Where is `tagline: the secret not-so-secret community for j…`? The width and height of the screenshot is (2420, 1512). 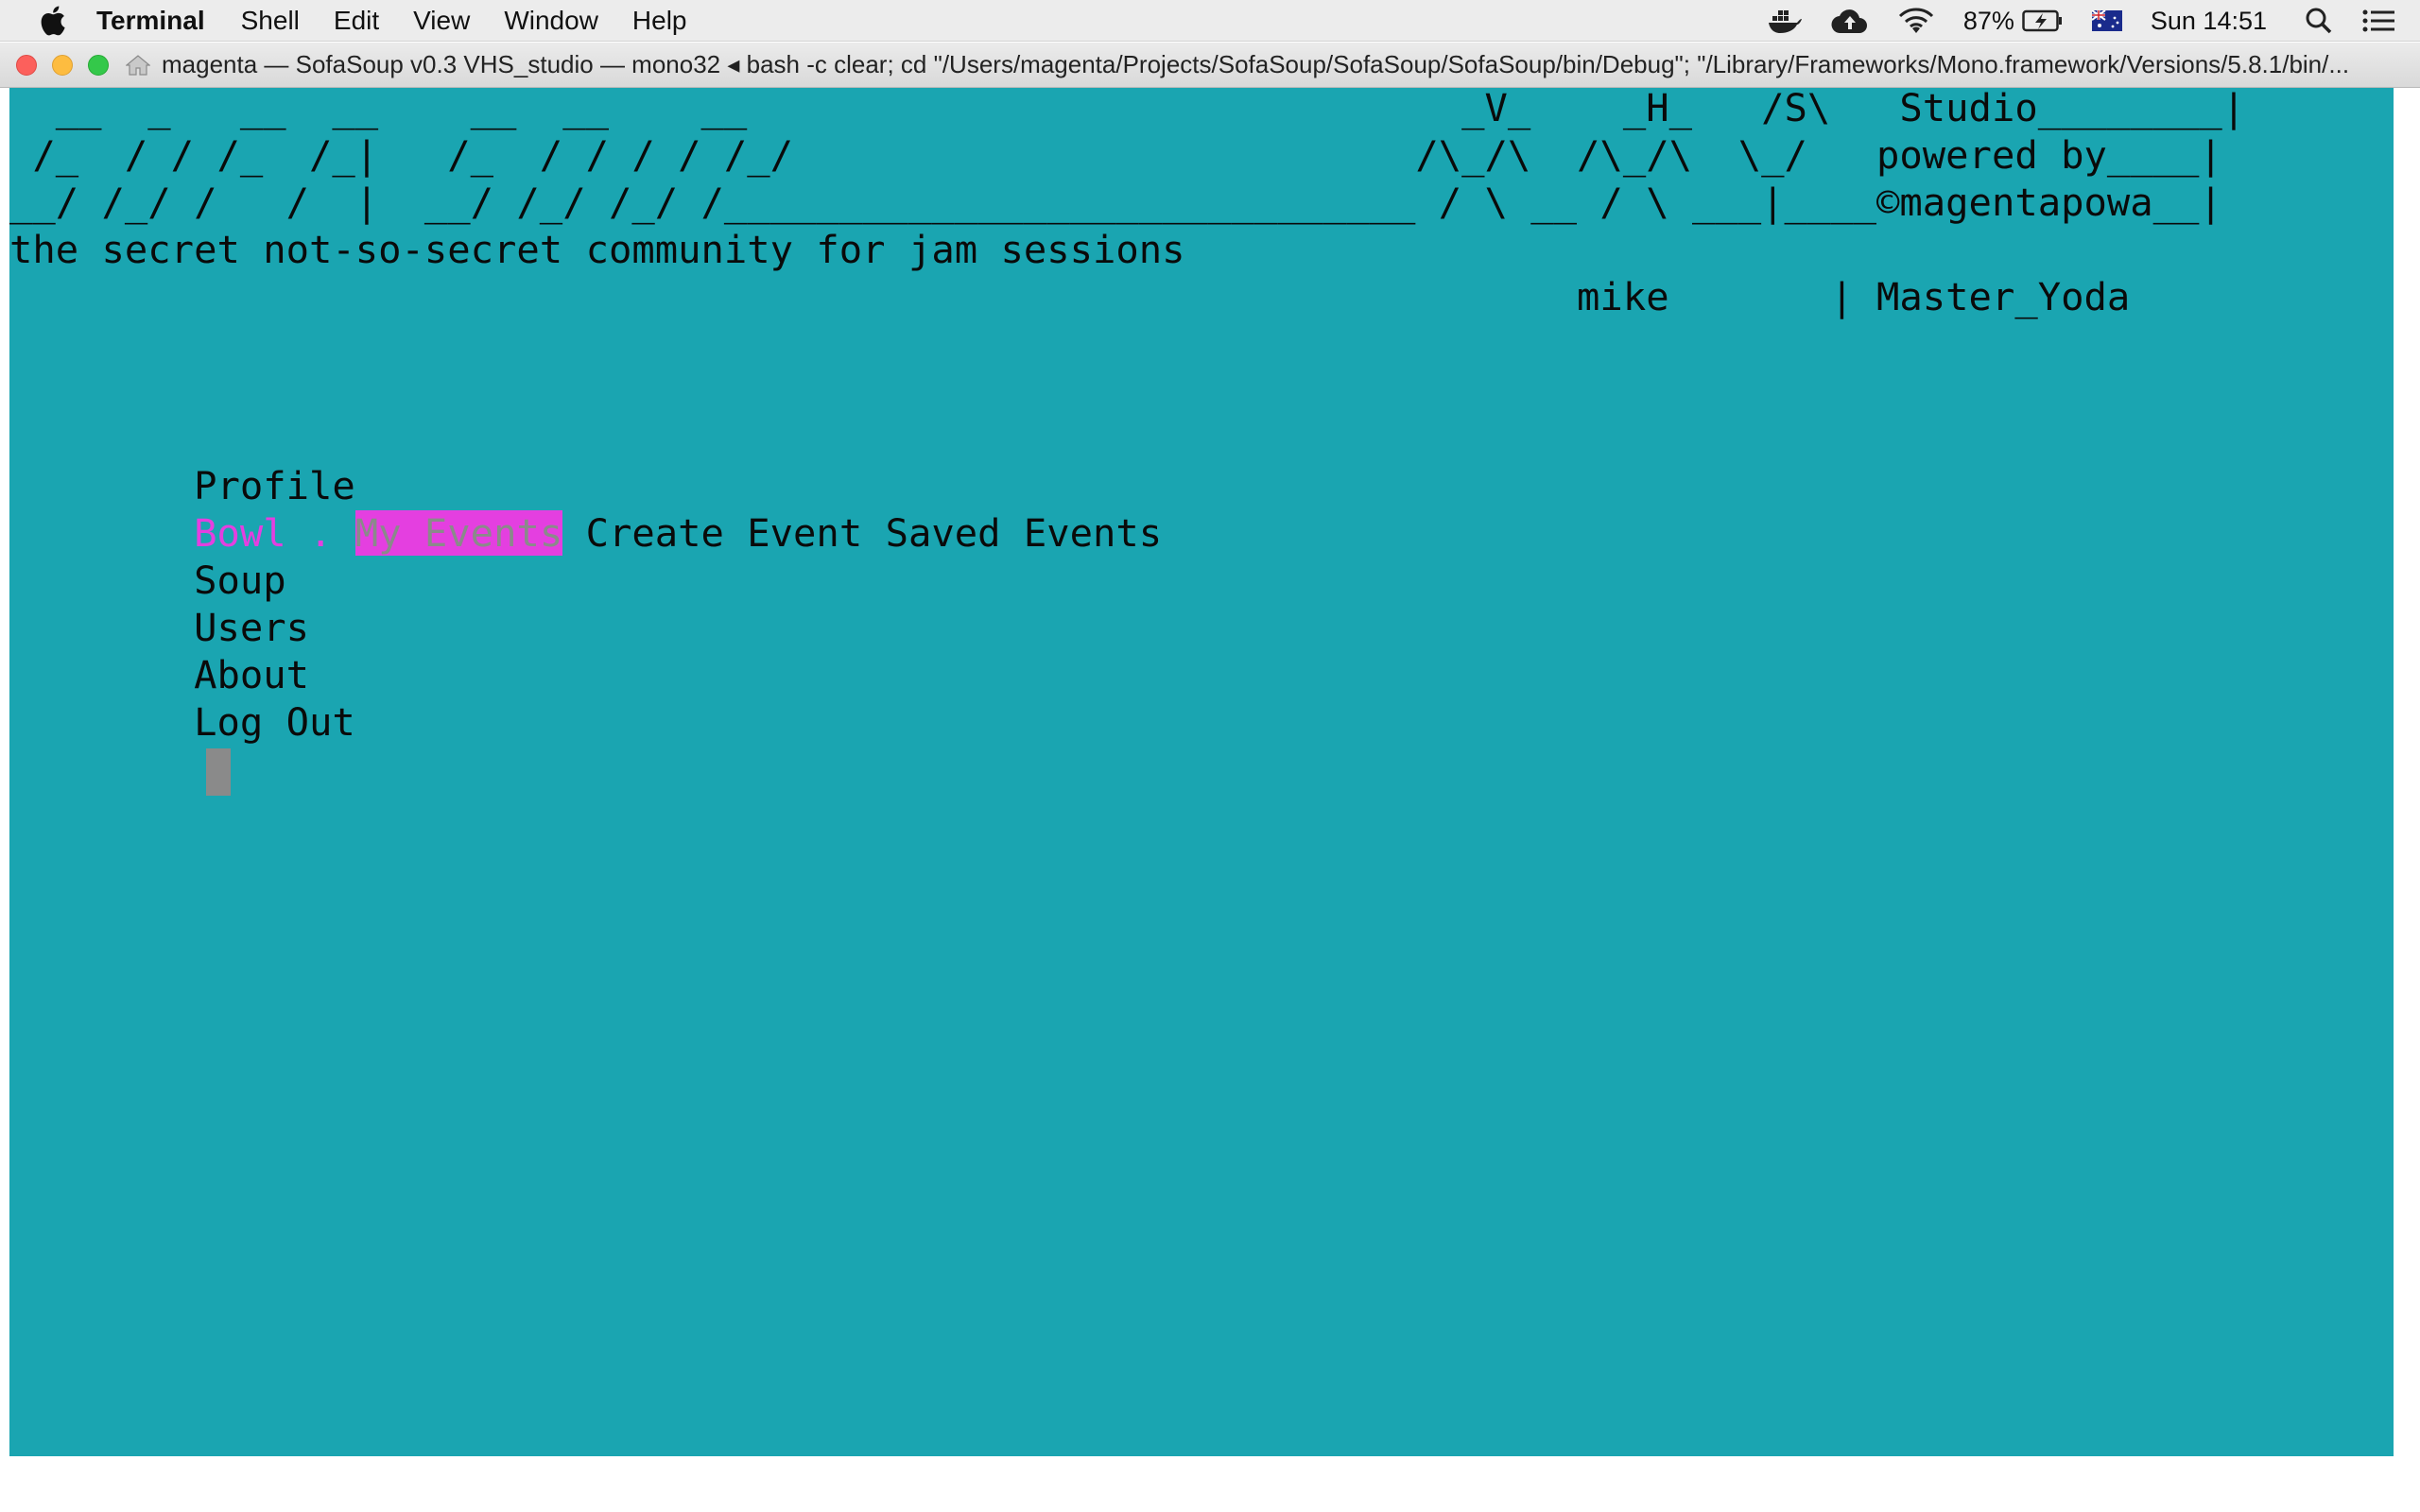 tagline: the secret not-so-secret community for j… is located at coordinates (597, 249).